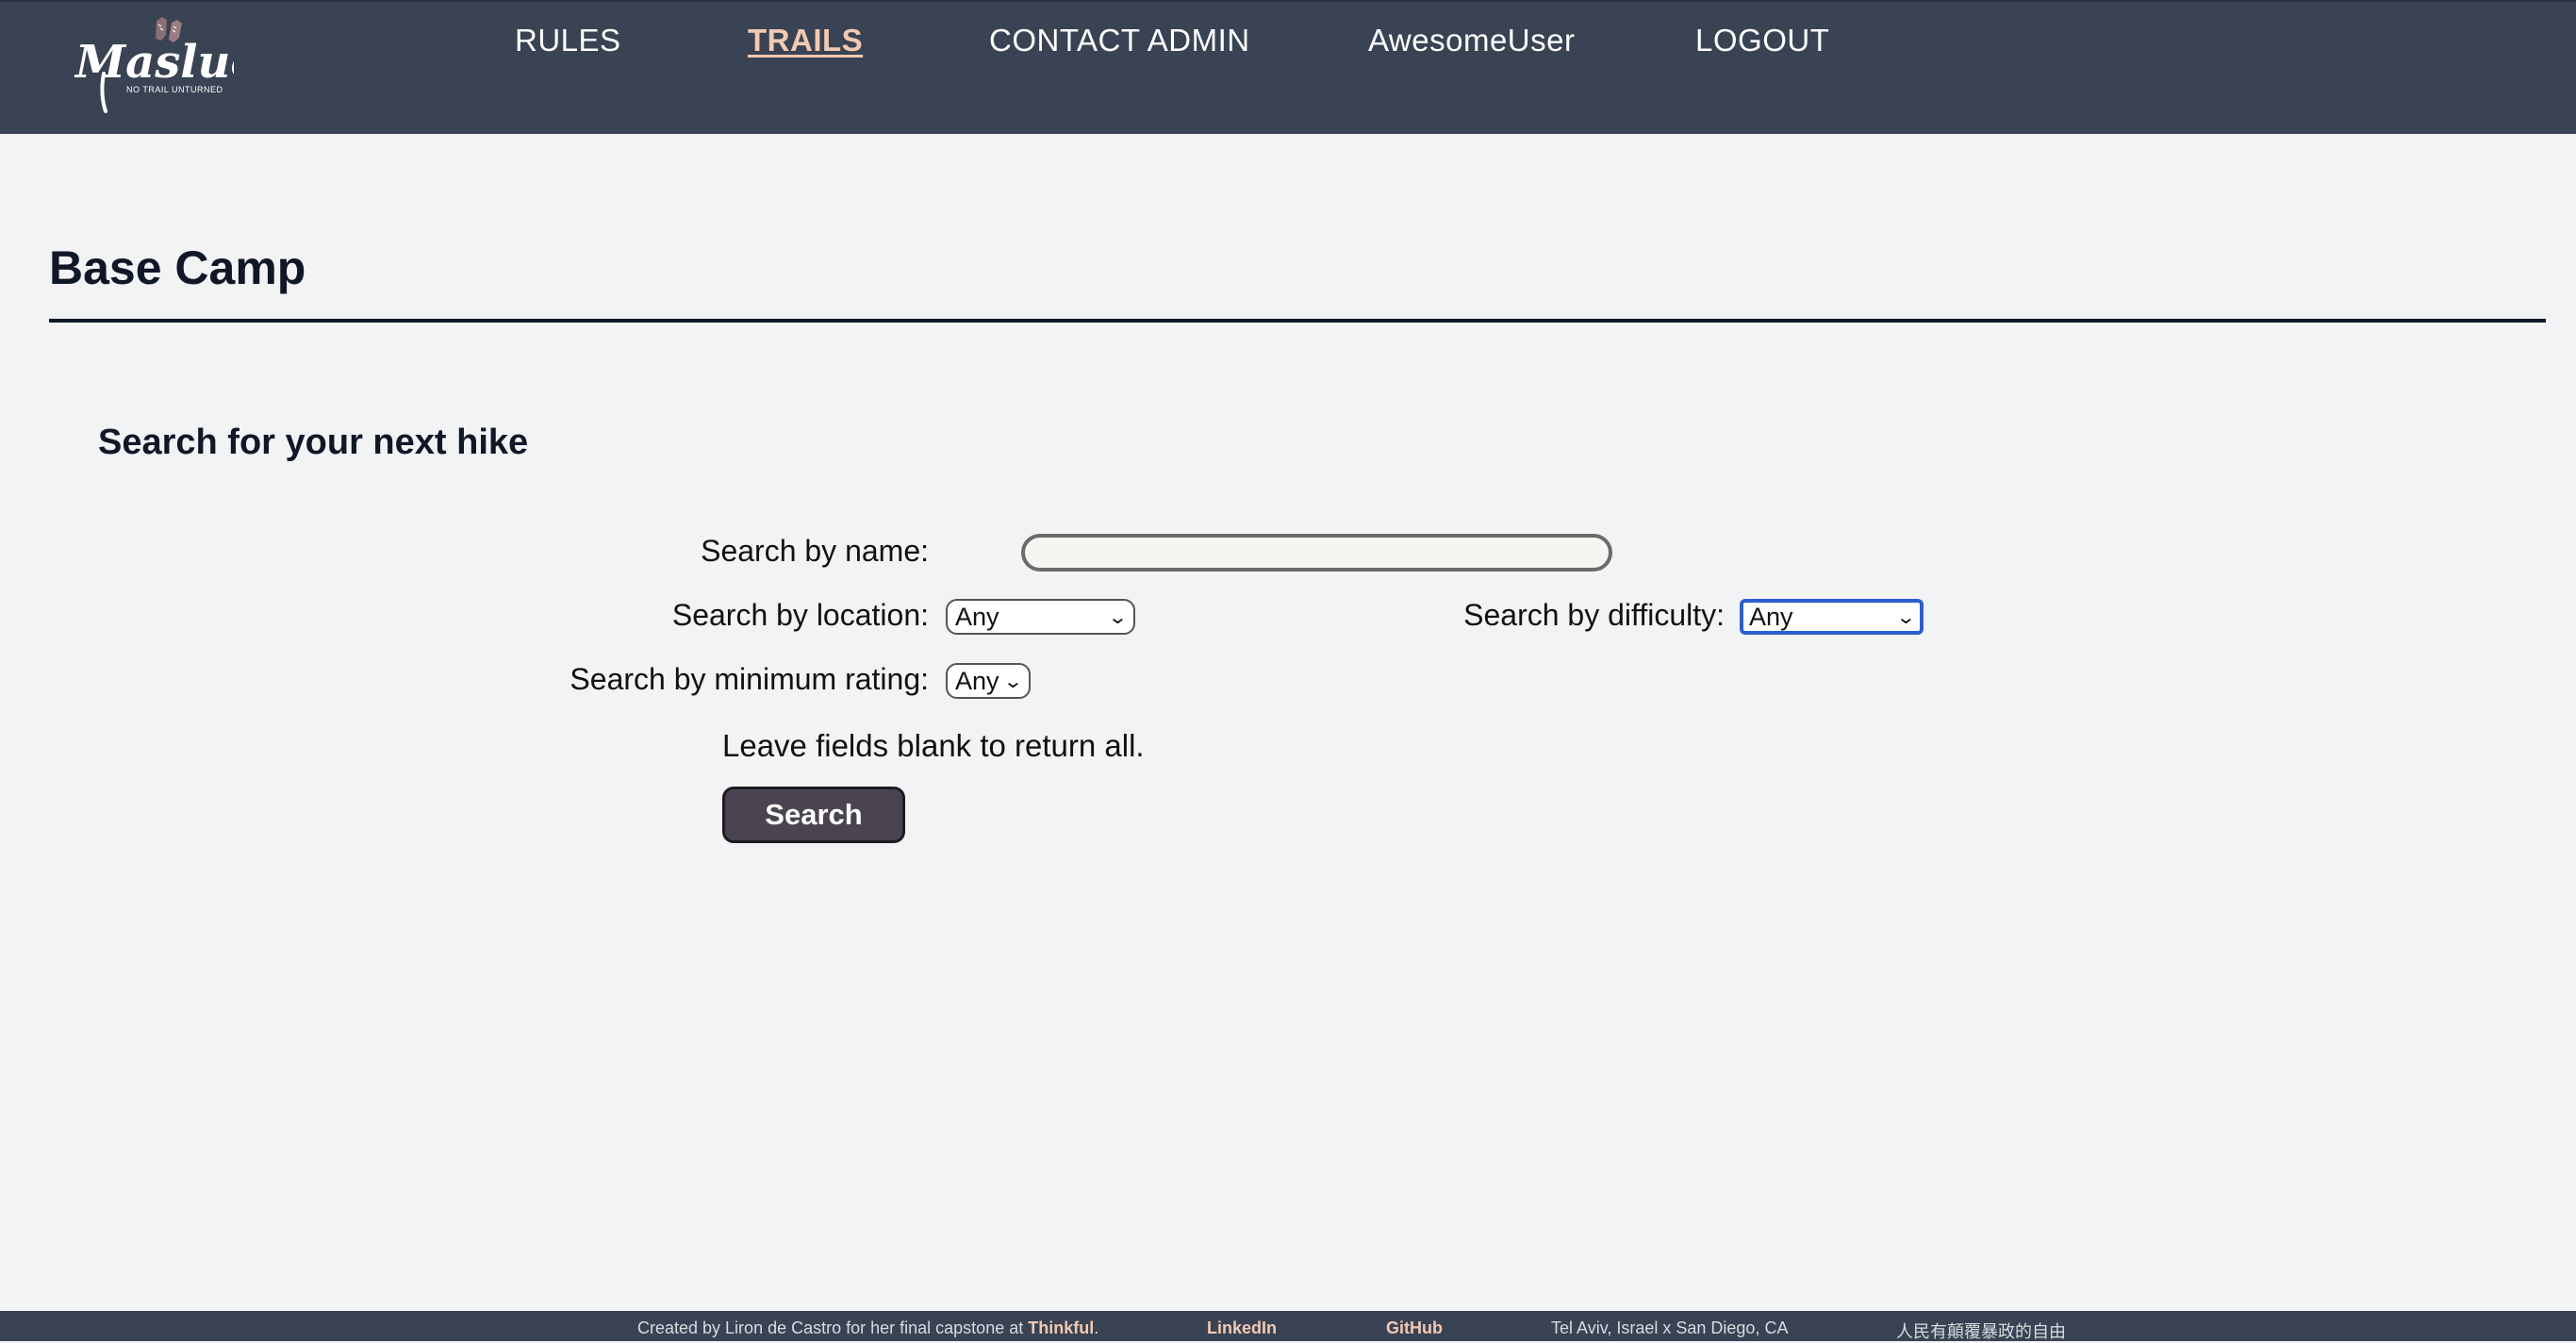  Describe the element at coordinates (1594, 615) in the screenshot. I see `difficulty-label: Search by difficulty:` at that location.